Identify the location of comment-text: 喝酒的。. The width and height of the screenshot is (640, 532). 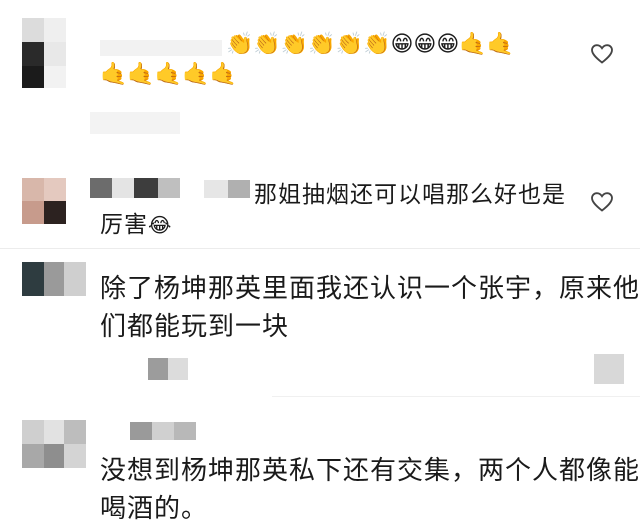
(154, 509).